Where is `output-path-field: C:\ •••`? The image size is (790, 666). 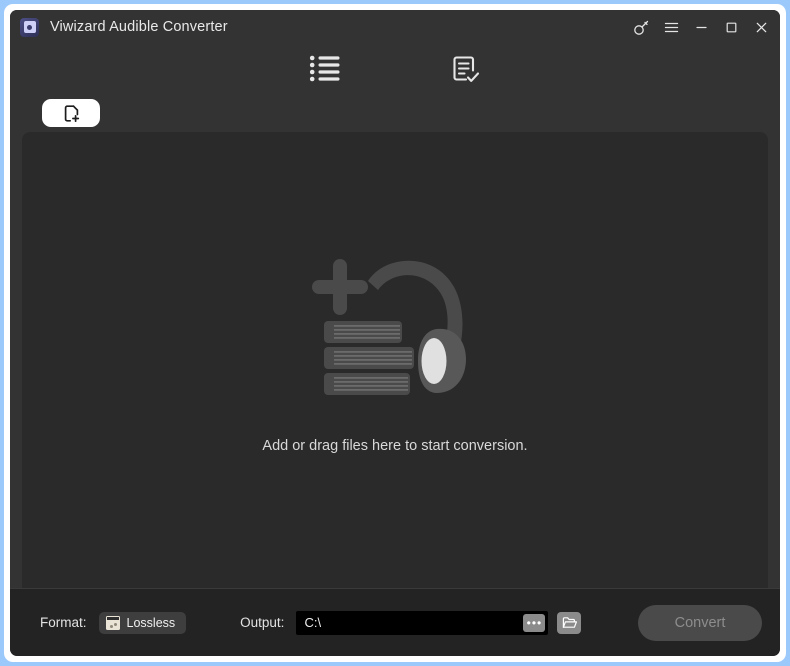
output-path-field: C:\ ••• is located at coordinates (422, 622).